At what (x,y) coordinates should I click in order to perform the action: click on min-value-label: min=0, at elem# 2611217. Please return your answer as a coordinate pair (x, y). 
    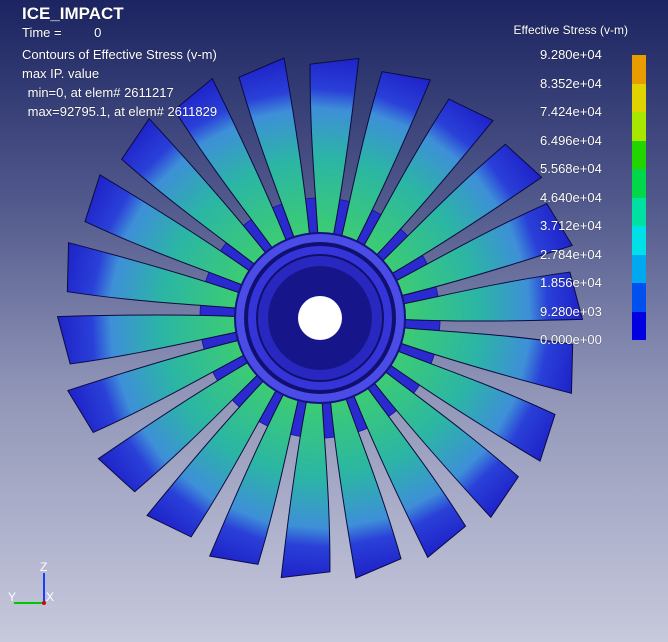
    Looking at the image, I should click on (99, 92).